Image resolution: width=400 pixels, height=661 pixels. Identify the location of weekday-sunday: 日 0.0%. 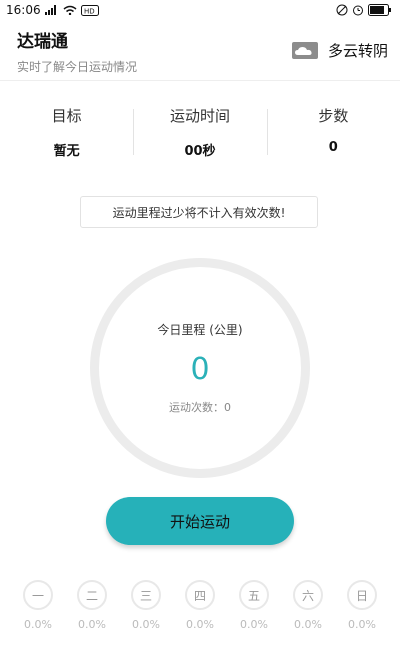
(362, 605).